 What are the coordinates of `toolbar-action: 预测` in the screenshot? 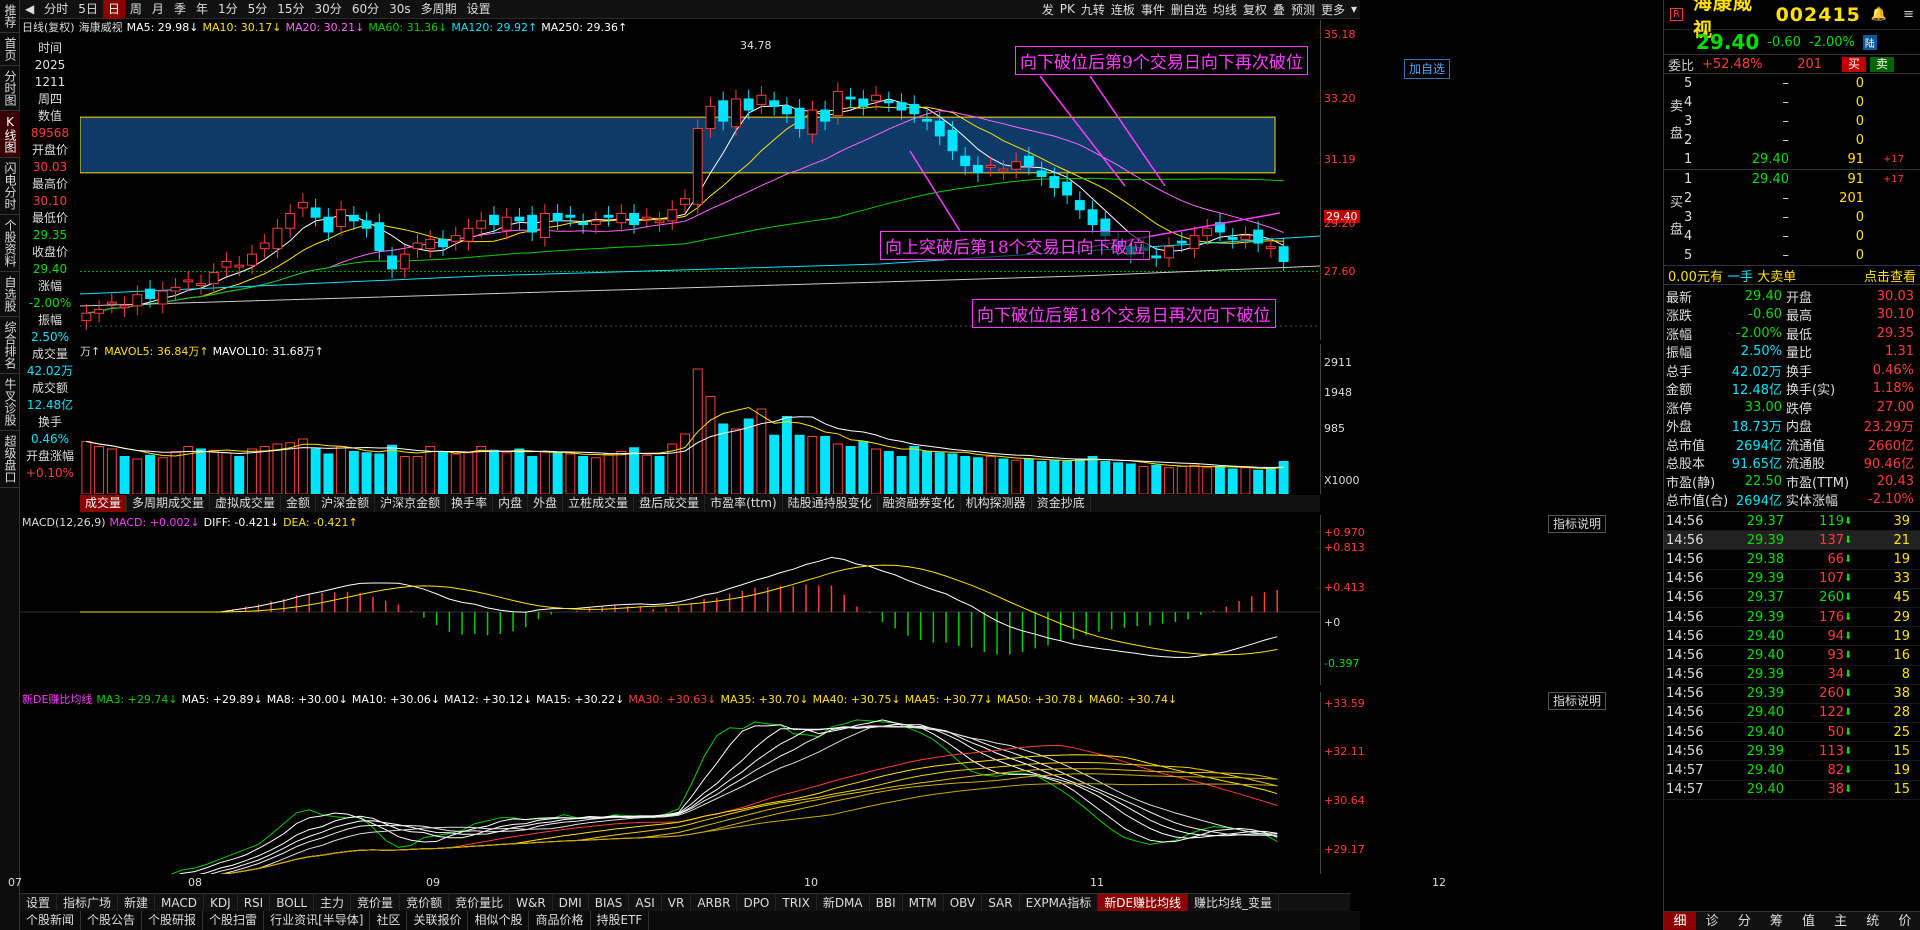 It's located at (1303, 9).